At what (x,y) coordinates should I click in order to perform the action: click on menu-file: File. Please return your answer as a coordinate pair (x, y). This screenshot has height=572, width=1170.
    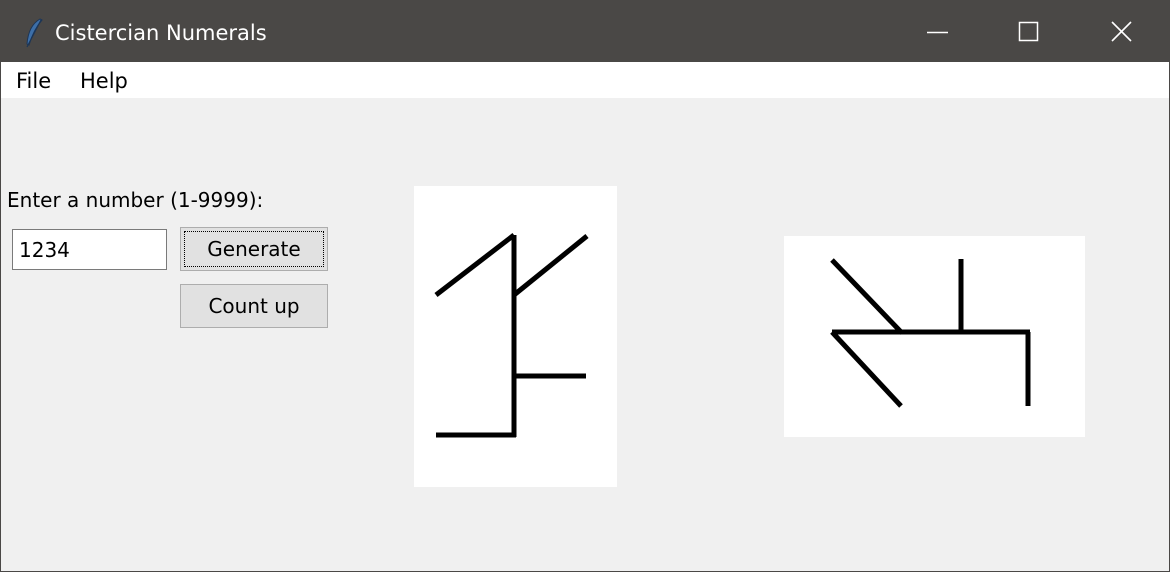
    Looking at the image, I should click on (33, 81).